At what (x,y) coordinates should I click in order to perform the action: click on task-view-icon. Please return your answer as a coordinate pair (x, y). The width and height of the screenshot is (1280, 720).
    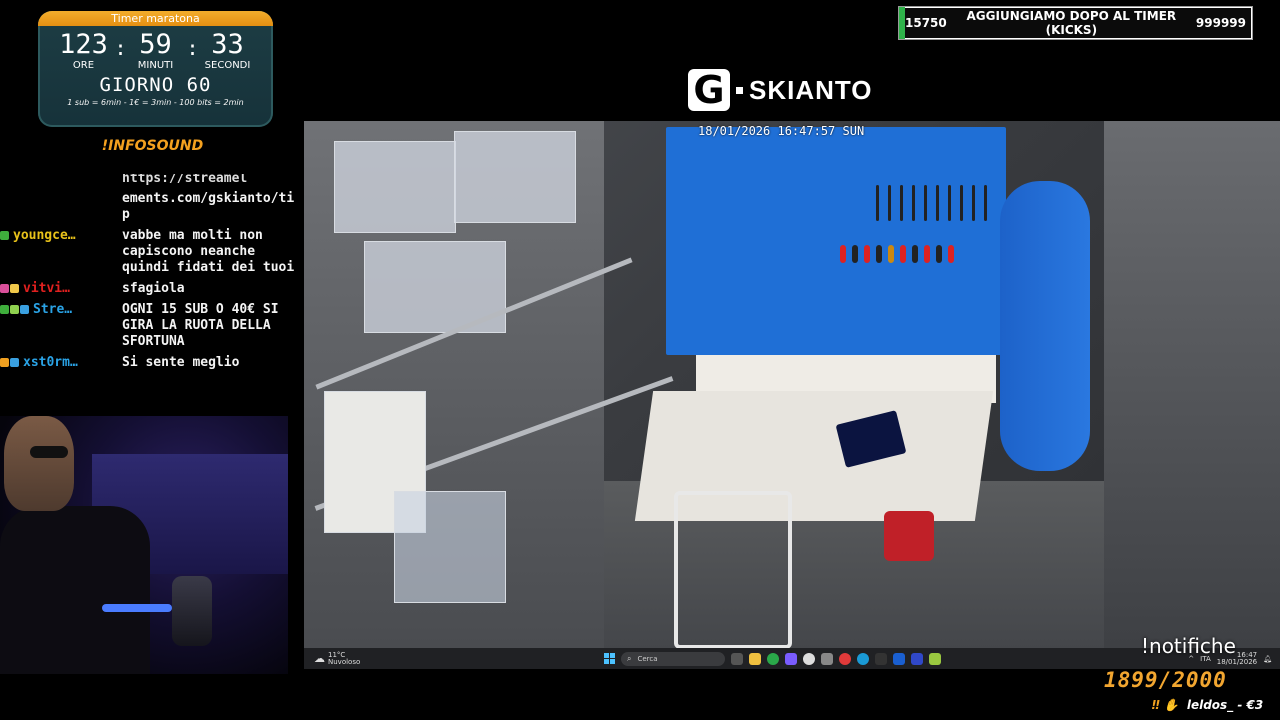
    Looking at the image, I should click on (737, 658).